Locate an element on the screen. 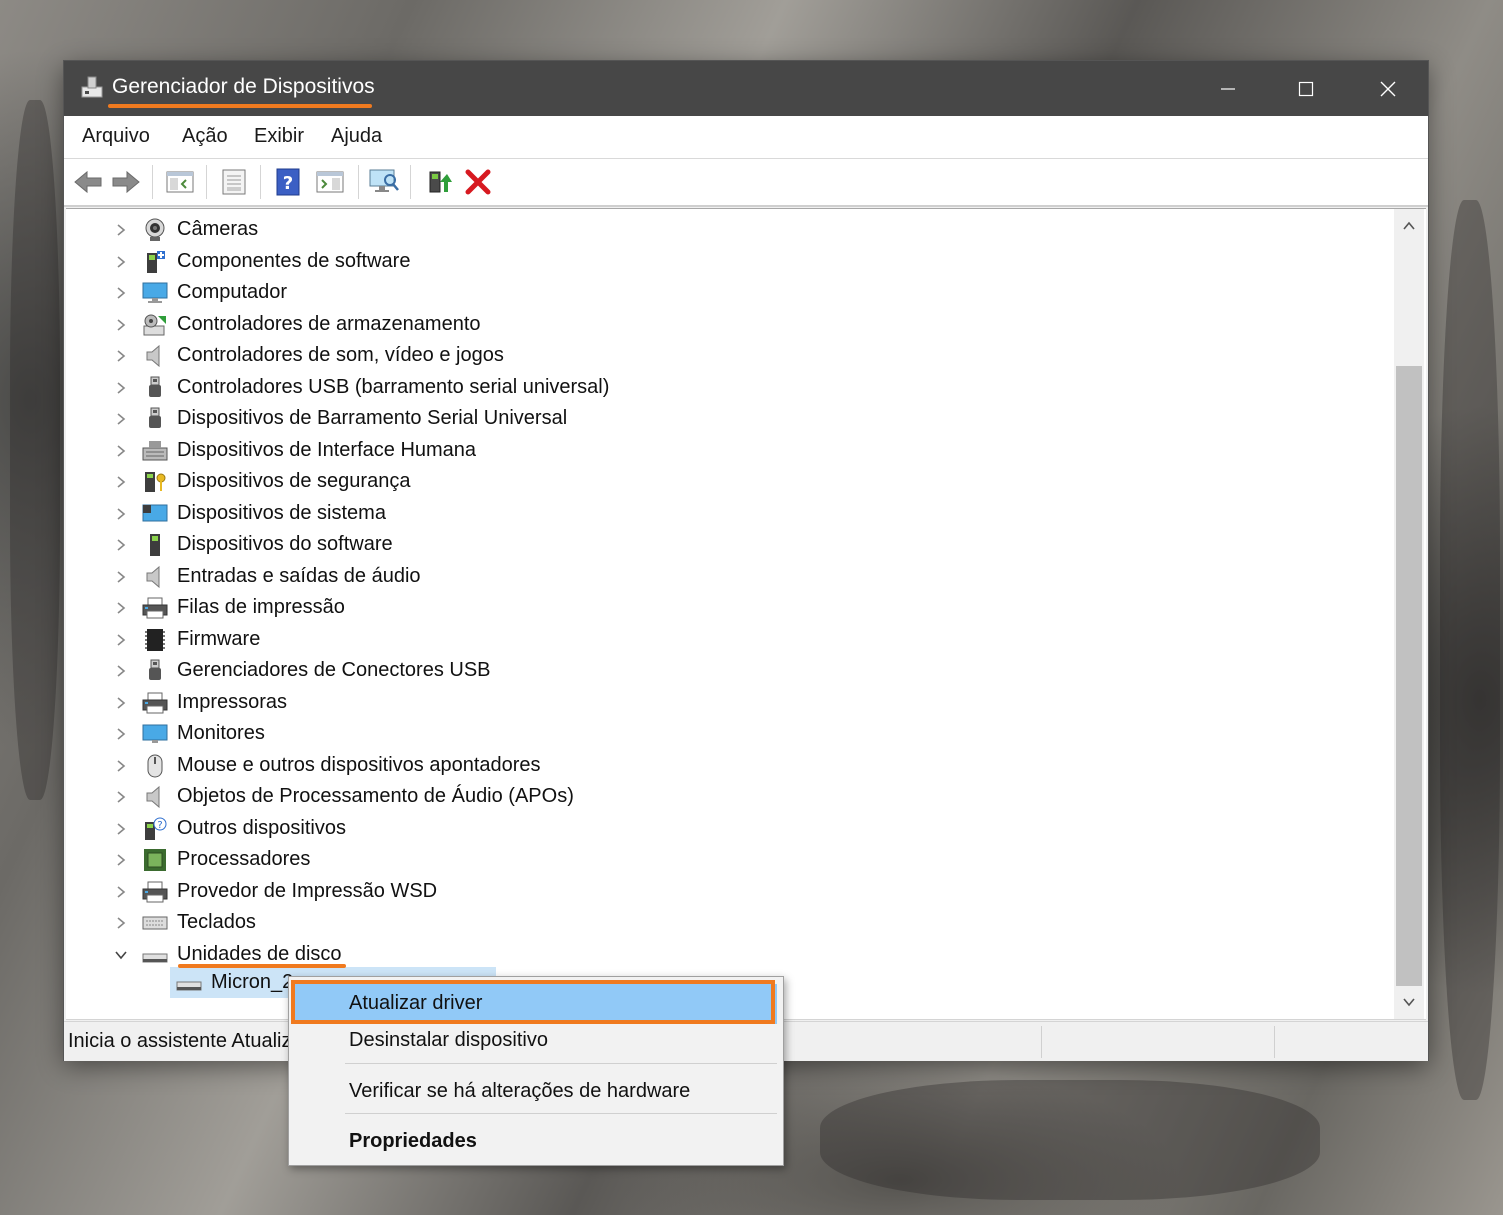  status-text: Inicia o assistente Atualiz is located at coordinates (180, 1041).